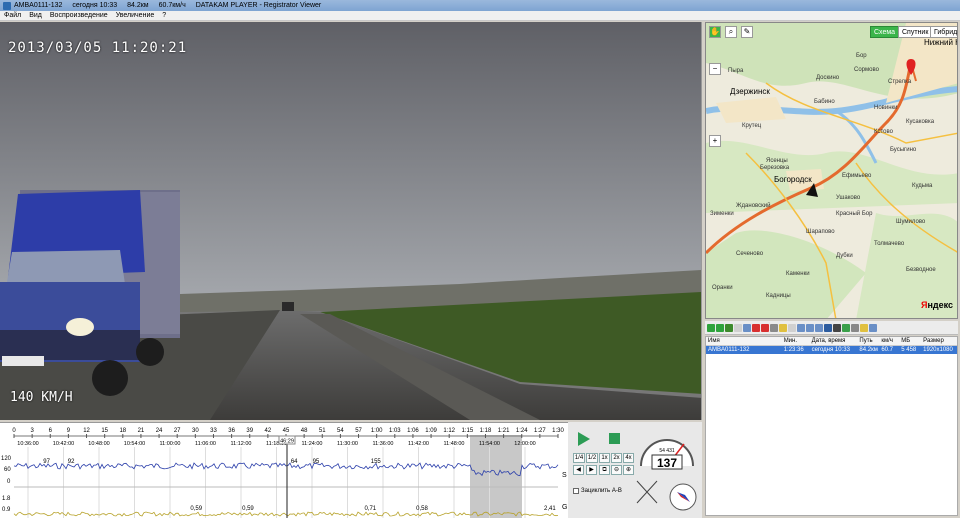  What do you see at coordinates (828, 78) in the screenshot?
I see `map-label: Доскино` at bounding box center [828, 78].